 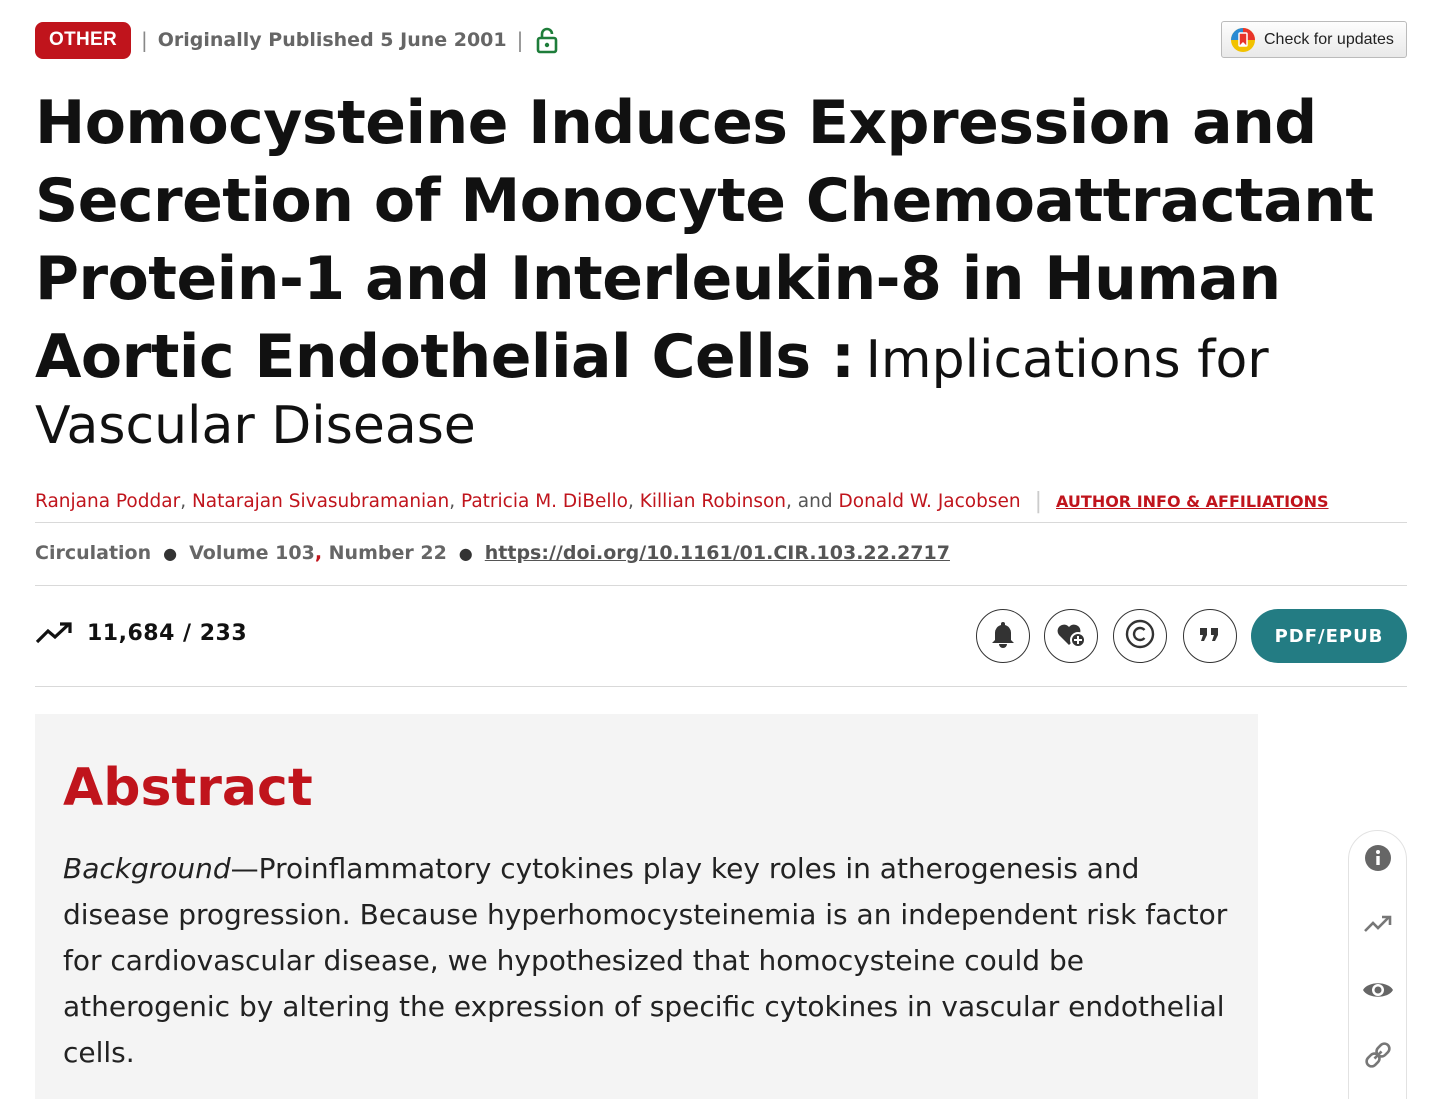 I want to click on info-button, so click(x=1378, y=860).